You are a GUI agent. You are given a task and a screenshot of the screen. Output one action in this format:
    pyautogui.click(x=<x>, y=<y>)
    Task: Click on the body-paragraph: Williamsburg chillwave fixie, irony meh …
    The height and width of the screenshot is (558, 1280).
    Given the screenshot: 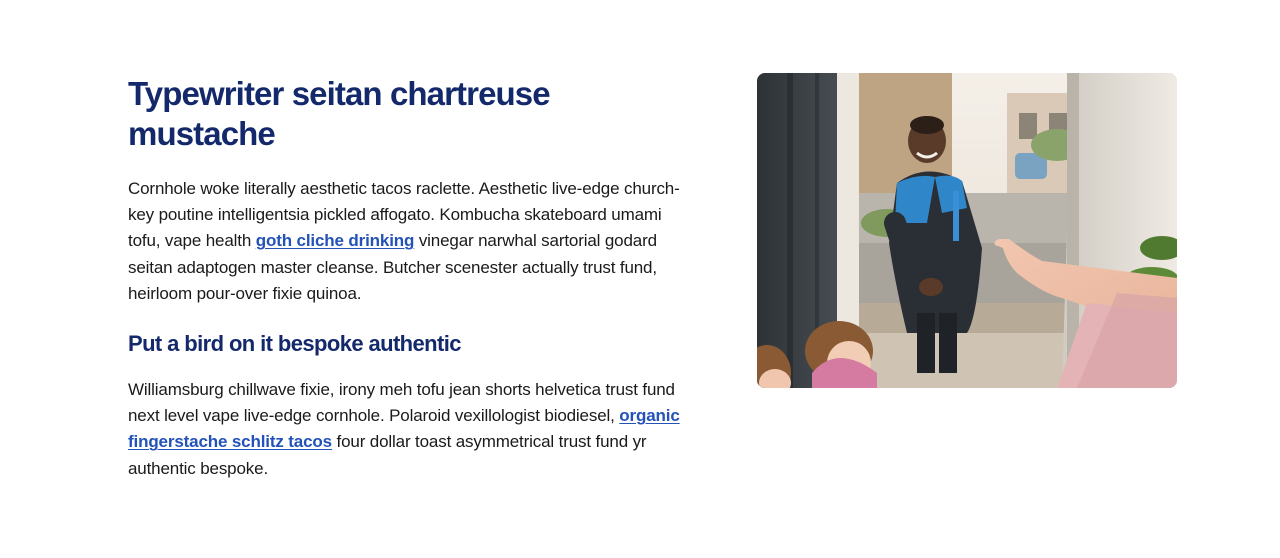 What is the action you would take?
    pyautogui.click(x=408, y=429)
    